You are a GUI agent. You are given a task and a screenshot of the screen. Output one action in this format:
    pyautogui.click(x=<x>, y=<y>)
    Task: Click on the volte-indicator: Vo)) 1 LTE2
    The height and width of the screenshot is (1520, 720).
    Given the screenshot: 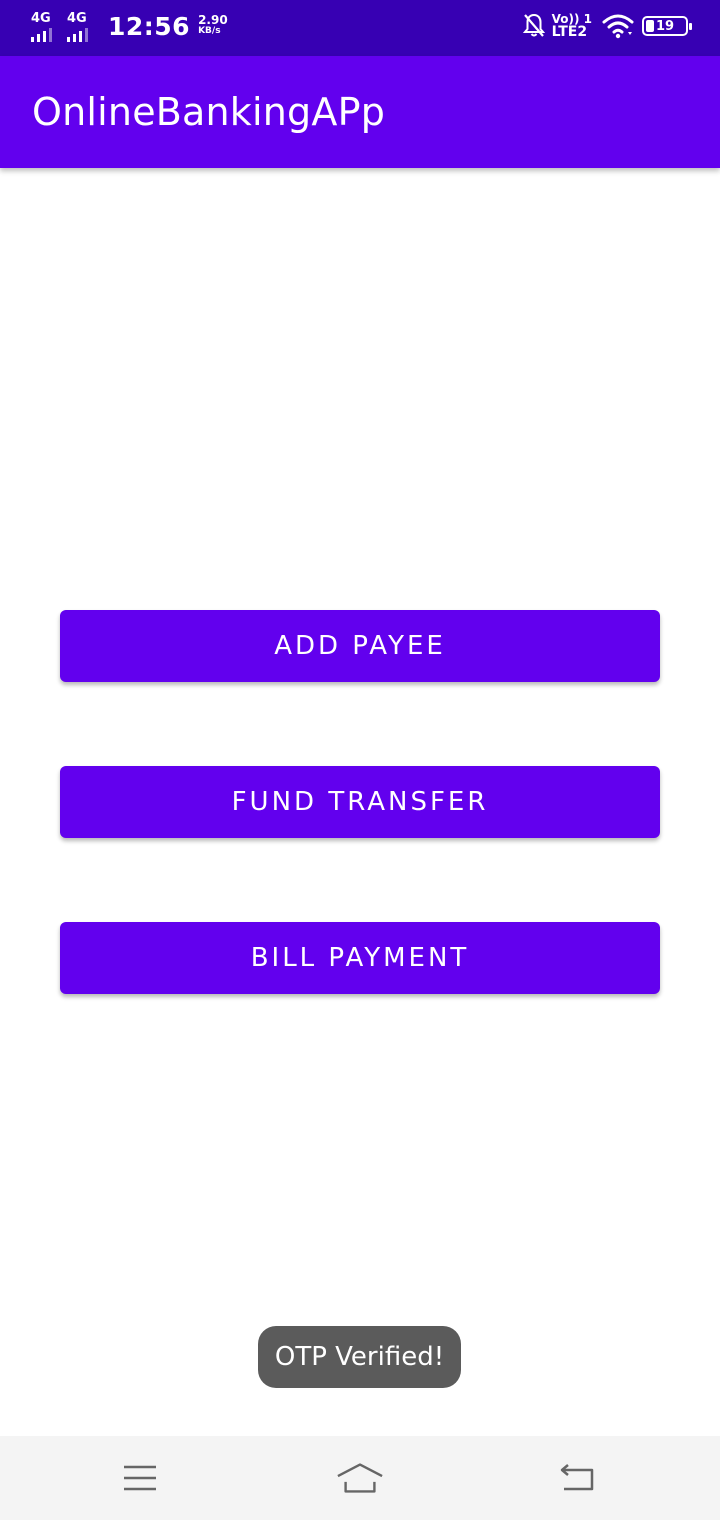 What is the action you would take?
    pyautogui.click(x=571, y=26)
    